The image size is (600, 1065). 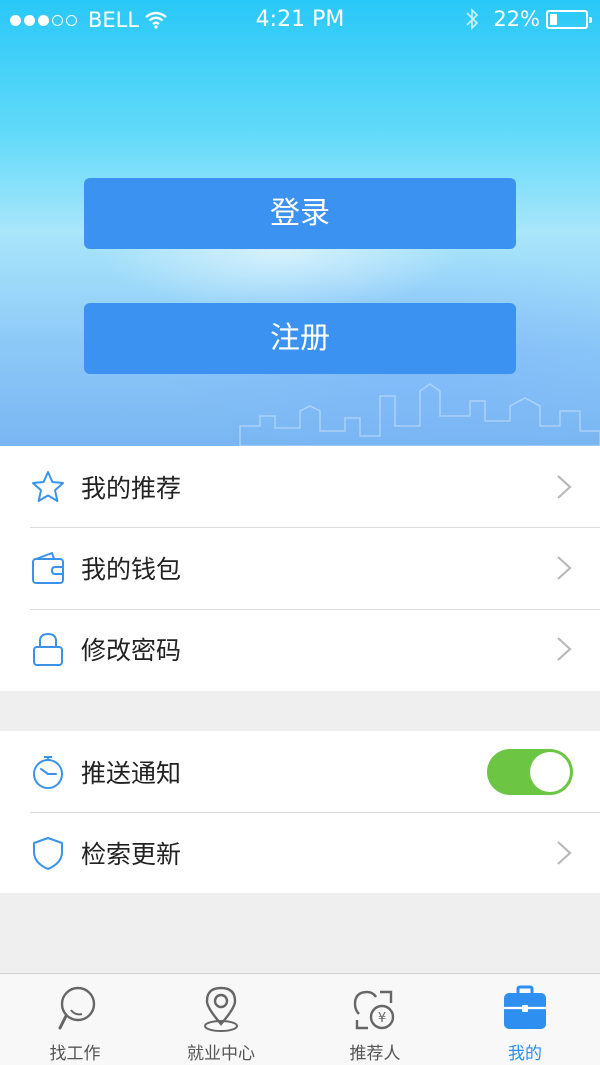 I want to click on login-button: 登录, so click(x=300, y=213).